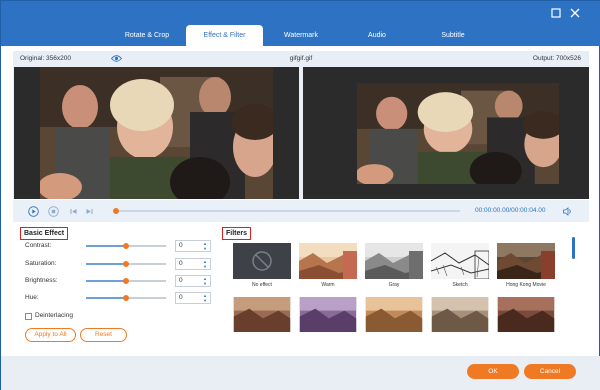 The image size is (600, 390). Describe the element at coordinates (573, 248) in the screenshot. I see `filters-scrollbar` at that location.